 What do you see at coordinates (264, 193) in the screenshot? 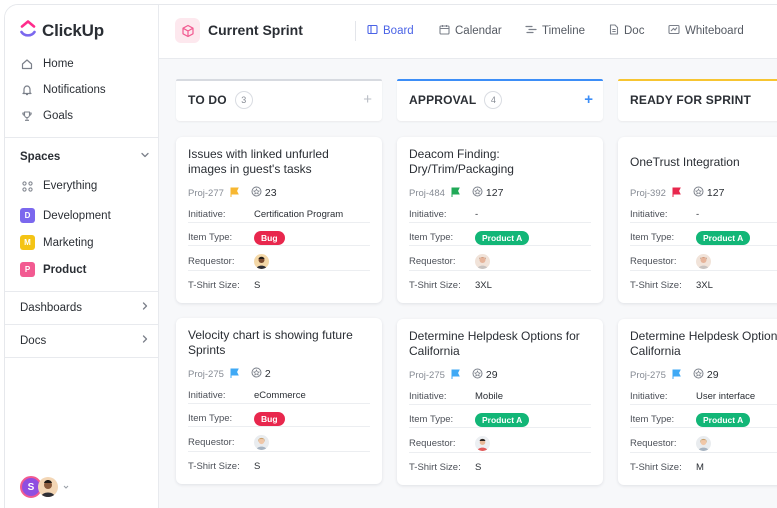
I see `story-points: 23` at bounding box center [264, 193].